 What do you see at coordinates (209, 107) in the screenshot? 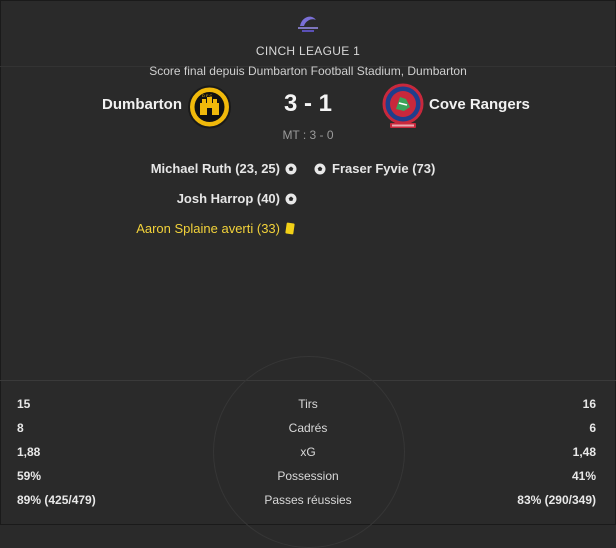
I see `dumbarton-crest-icon: D F C` at bounding box center [209, 107].